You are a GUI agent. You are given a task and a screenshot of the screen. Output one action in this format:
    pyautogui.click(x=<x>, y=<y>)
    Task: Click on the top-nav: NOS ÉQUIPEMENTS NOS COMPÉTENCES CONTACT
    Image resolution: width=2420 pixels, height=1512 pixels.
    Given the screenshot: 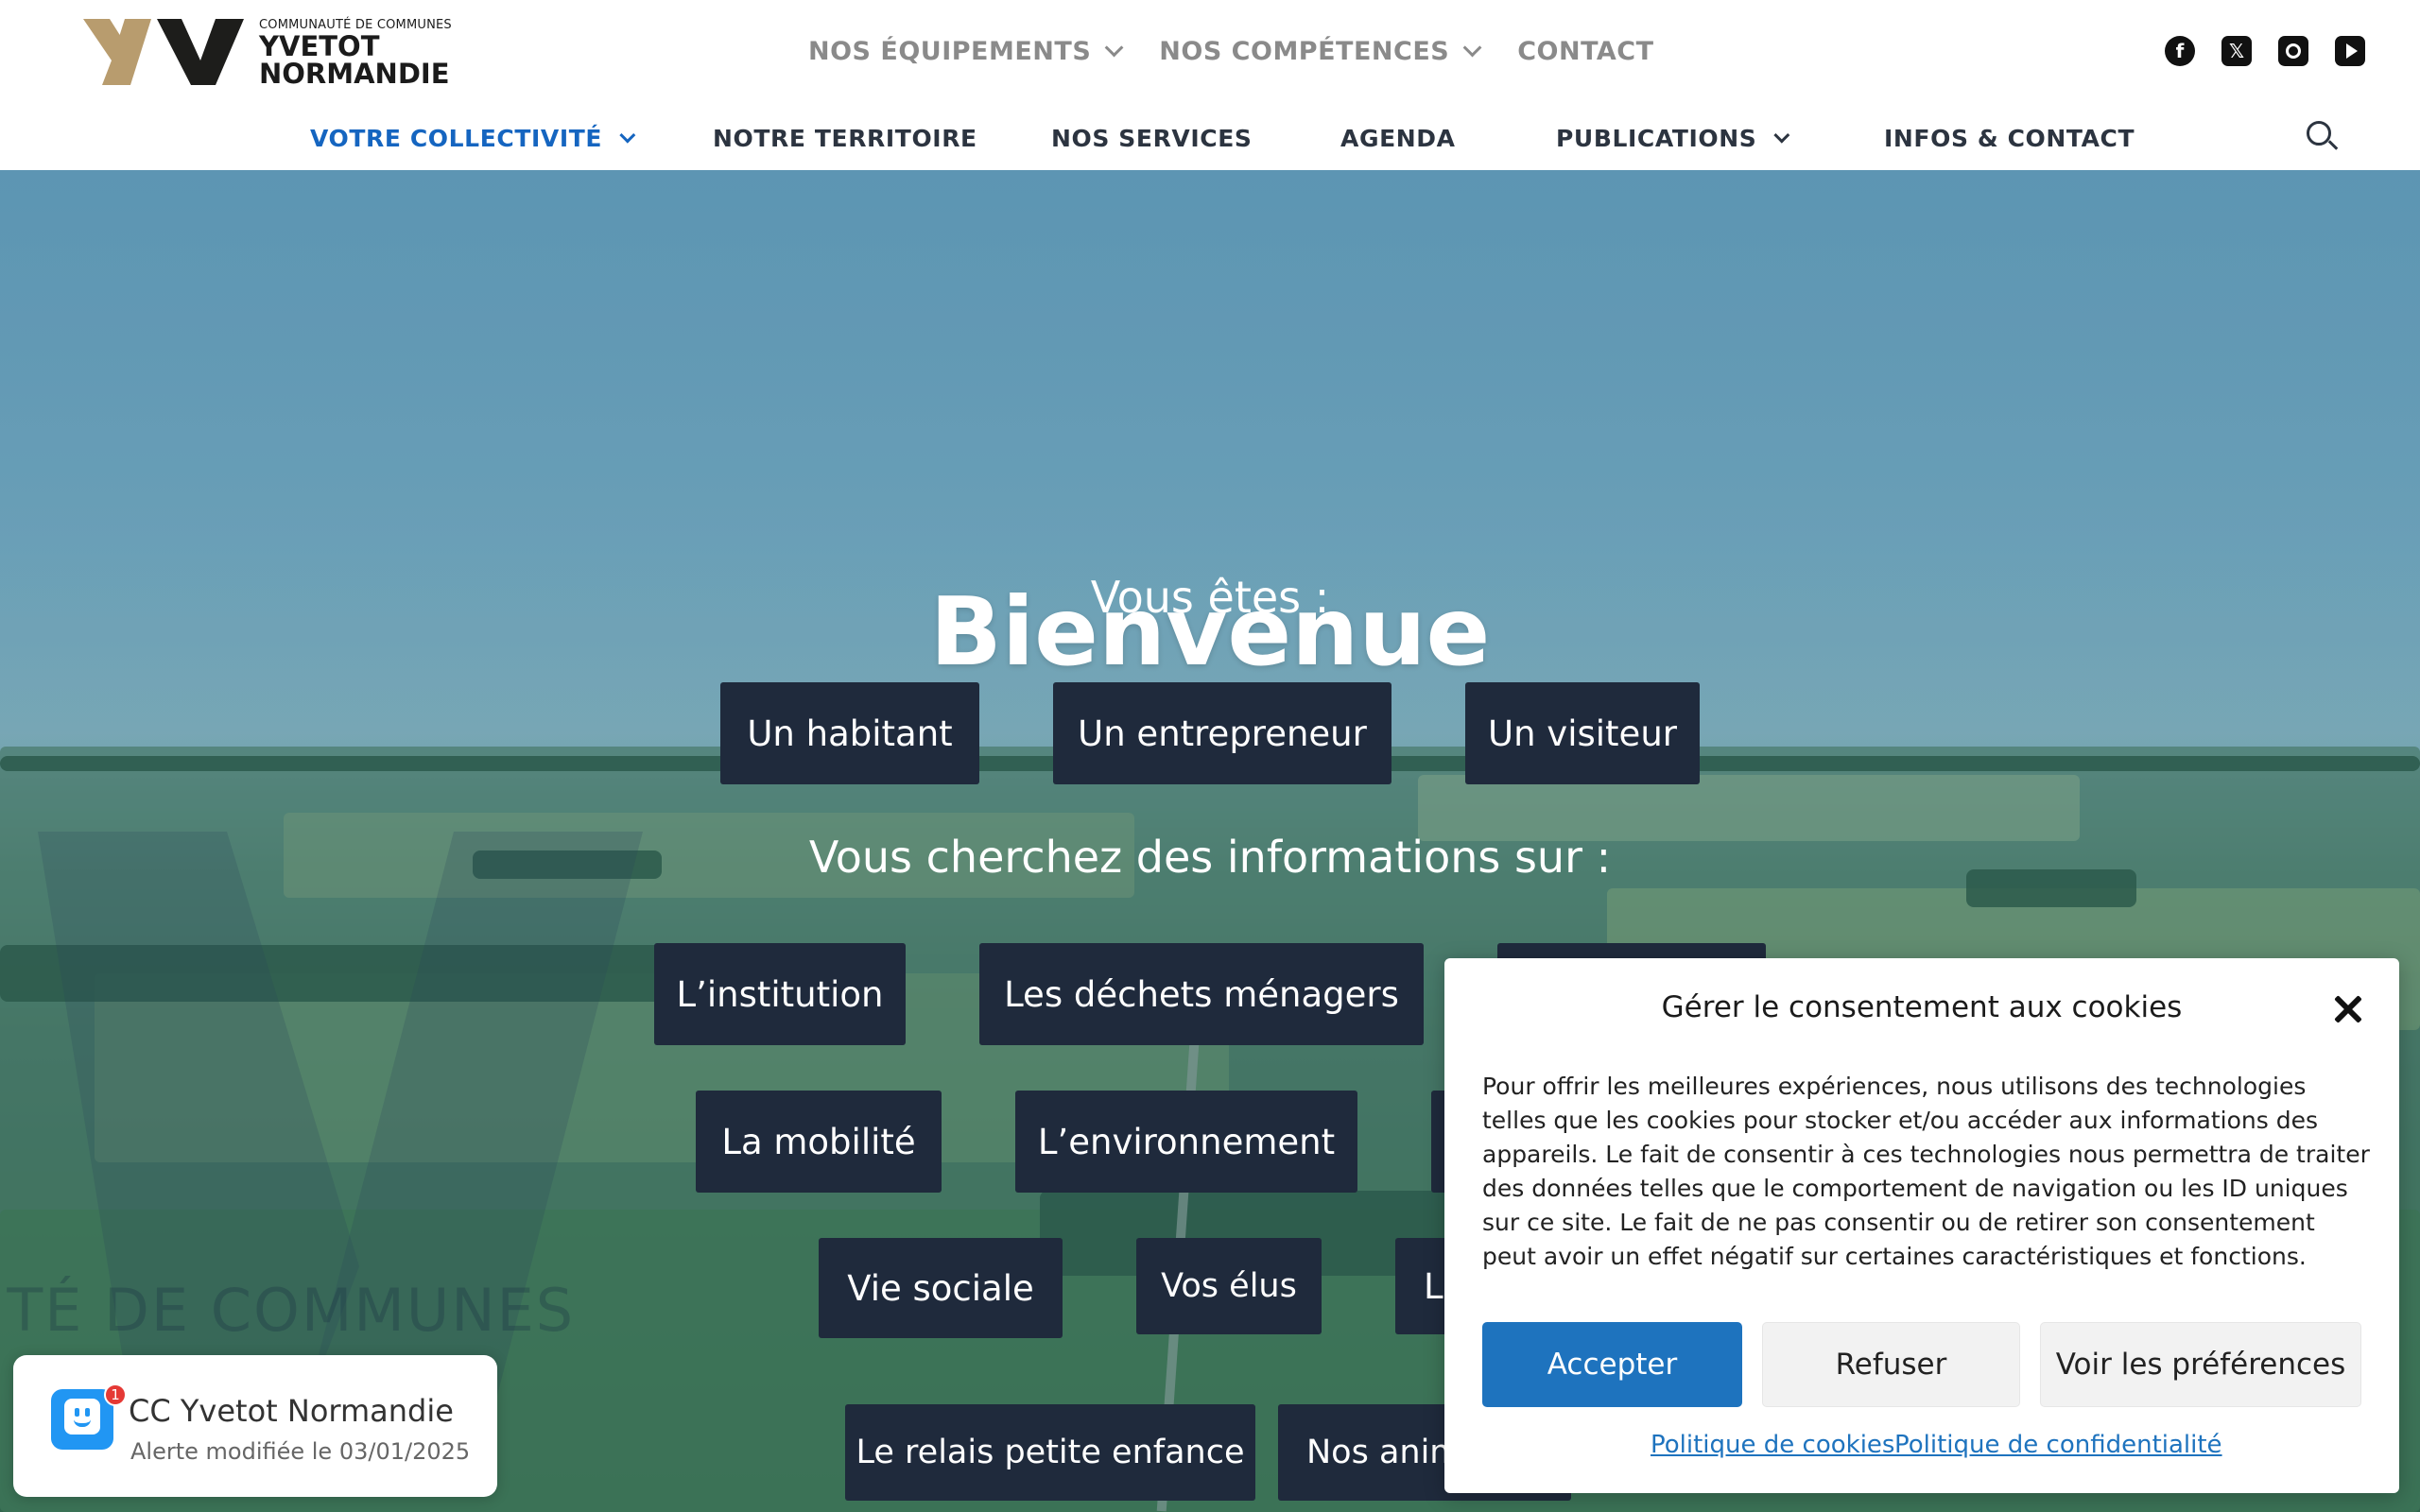 What is the action you would take?
    pyautogui.click(x=1252, y=51)
    